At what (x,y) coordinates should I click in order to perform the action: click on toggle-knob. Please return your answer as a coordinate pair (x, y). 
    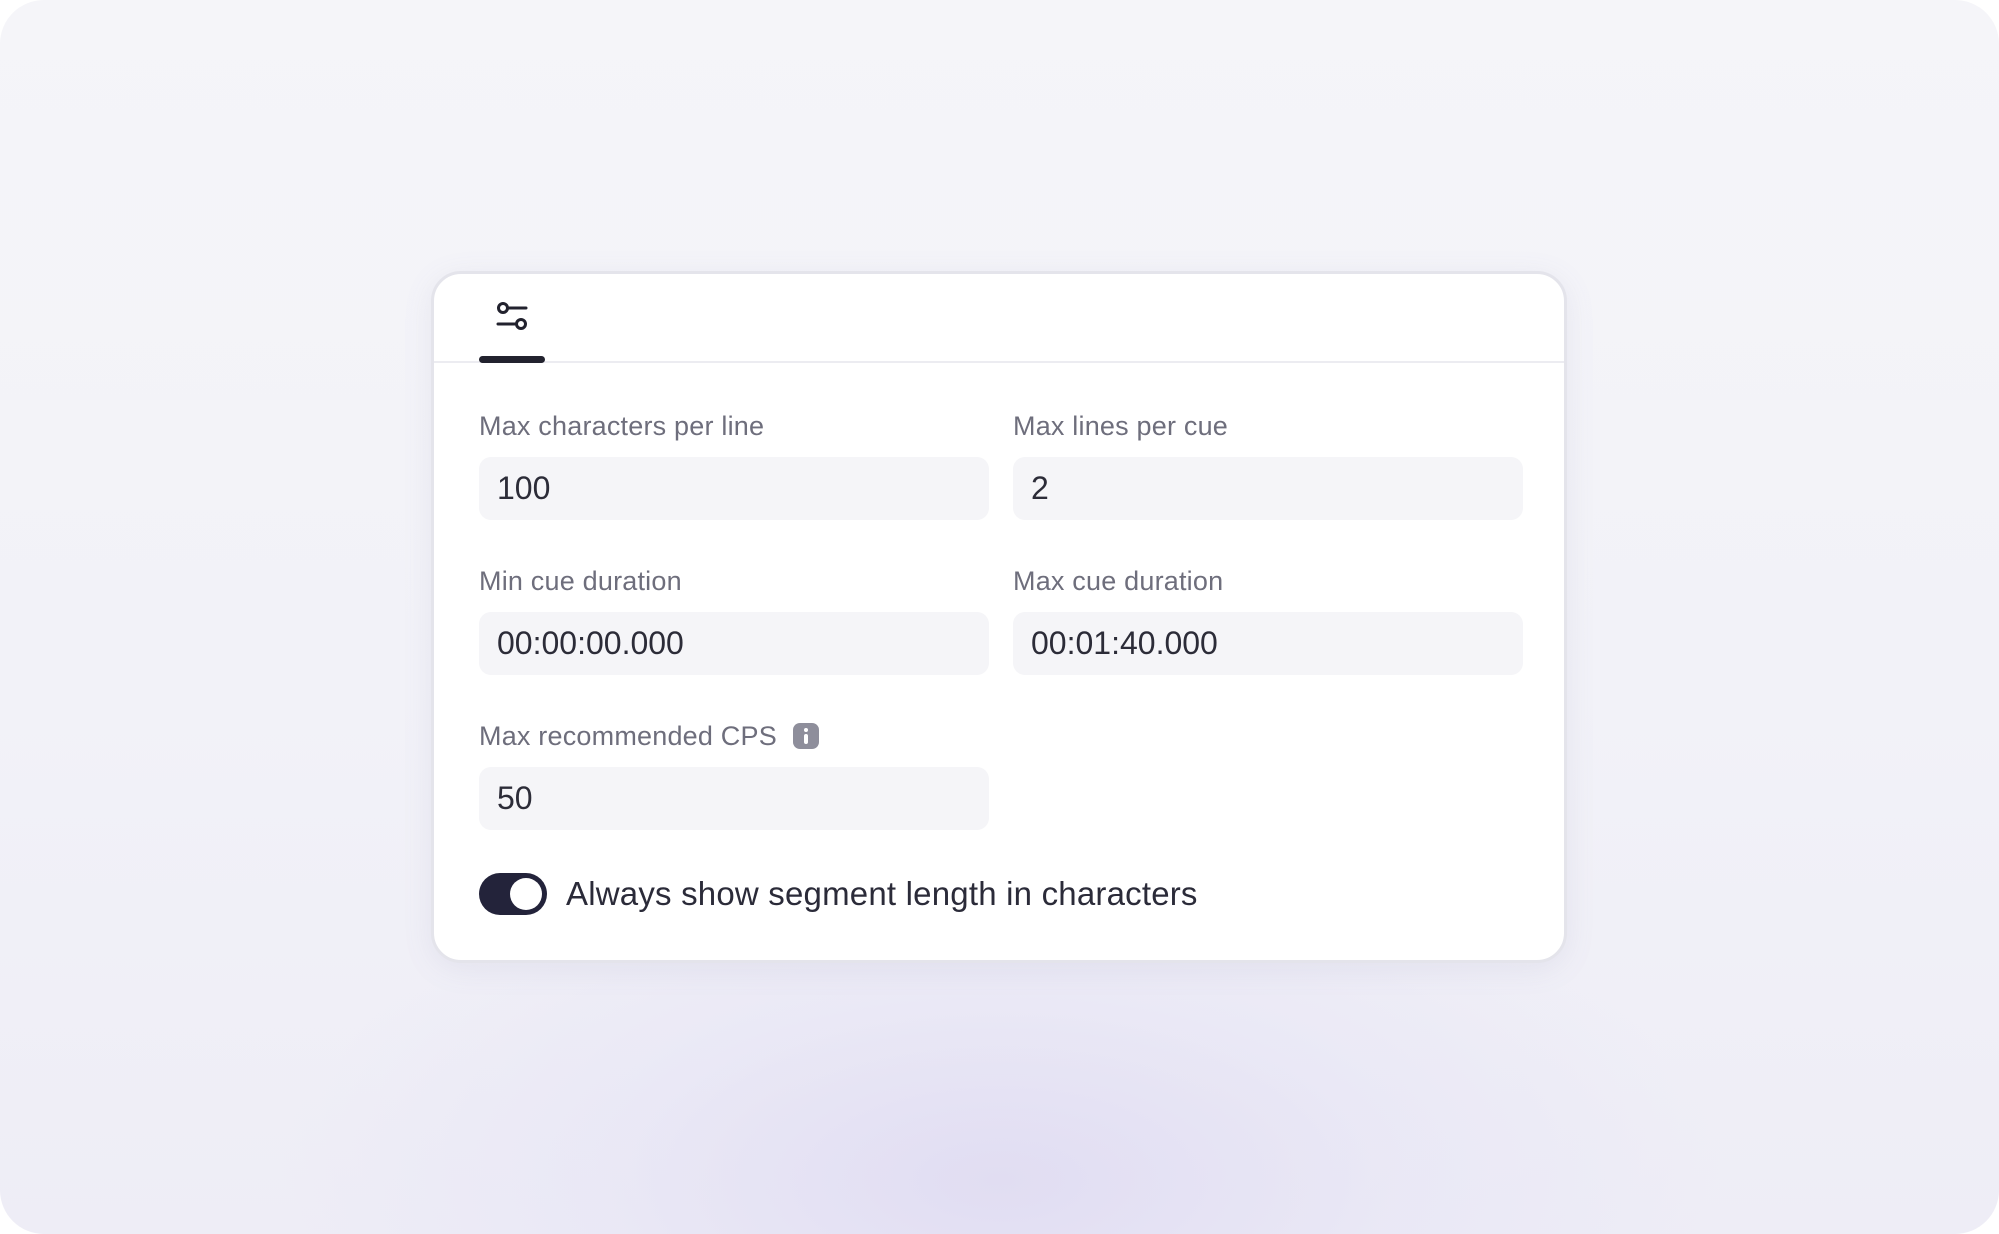
    Looking at the image, I should click on (526, 894).